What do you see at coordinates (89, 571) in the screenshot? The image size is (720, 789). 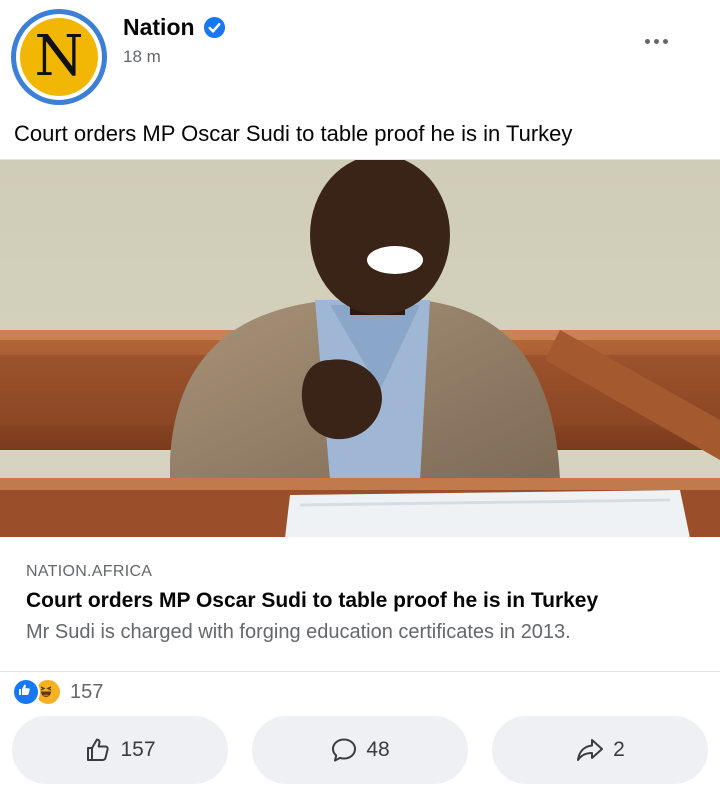 I see `link-domain: NATION.AFRICA` at bounding box center [89, 571].